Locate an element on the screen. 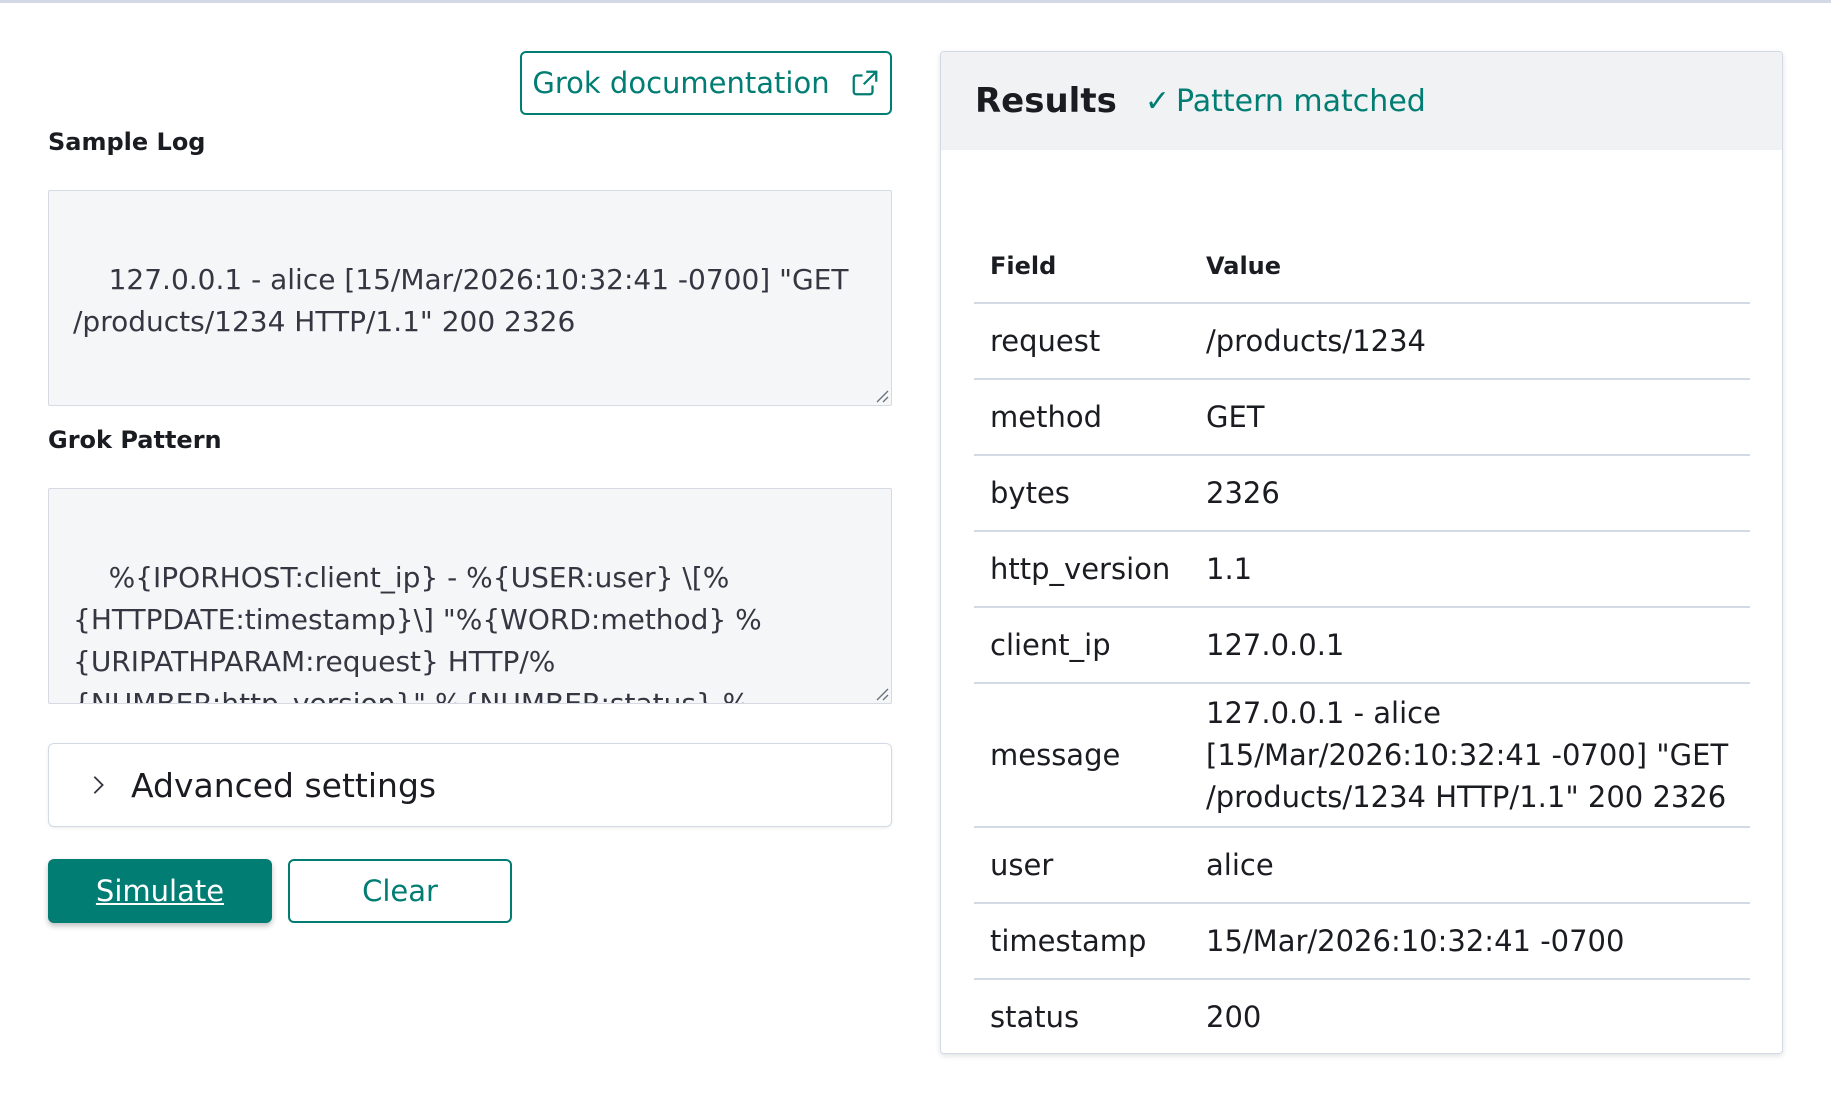  advanced-settings-label: Advanced settings is located at coordinates (284, 785).